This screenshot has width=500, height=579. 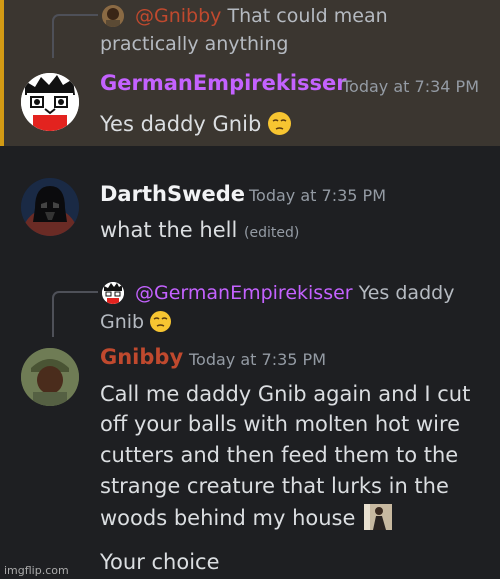 What do you see at coordinates (280, 424) in the screenshot?
I see `message-line: off your balls with molten hot wire` at bounding box center [280, 424].